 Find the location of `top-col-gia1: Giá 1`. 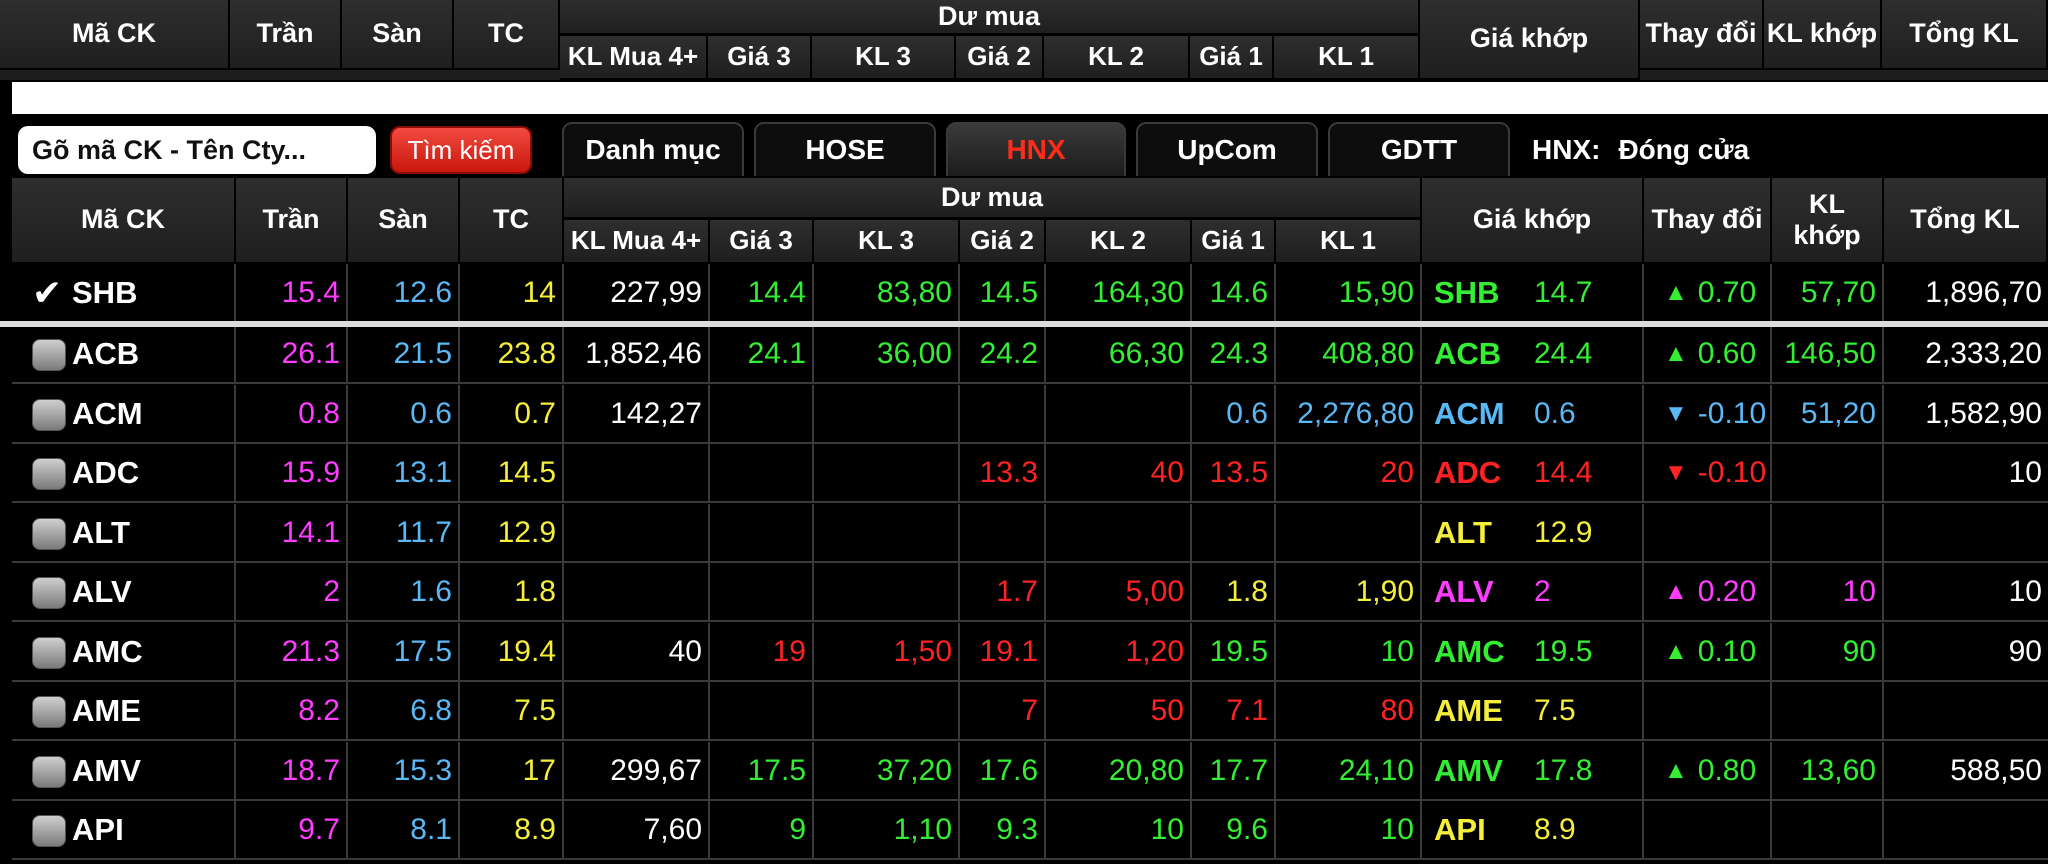

top-col-gia1: Giá 1 is located at coordinates (1232, 58).